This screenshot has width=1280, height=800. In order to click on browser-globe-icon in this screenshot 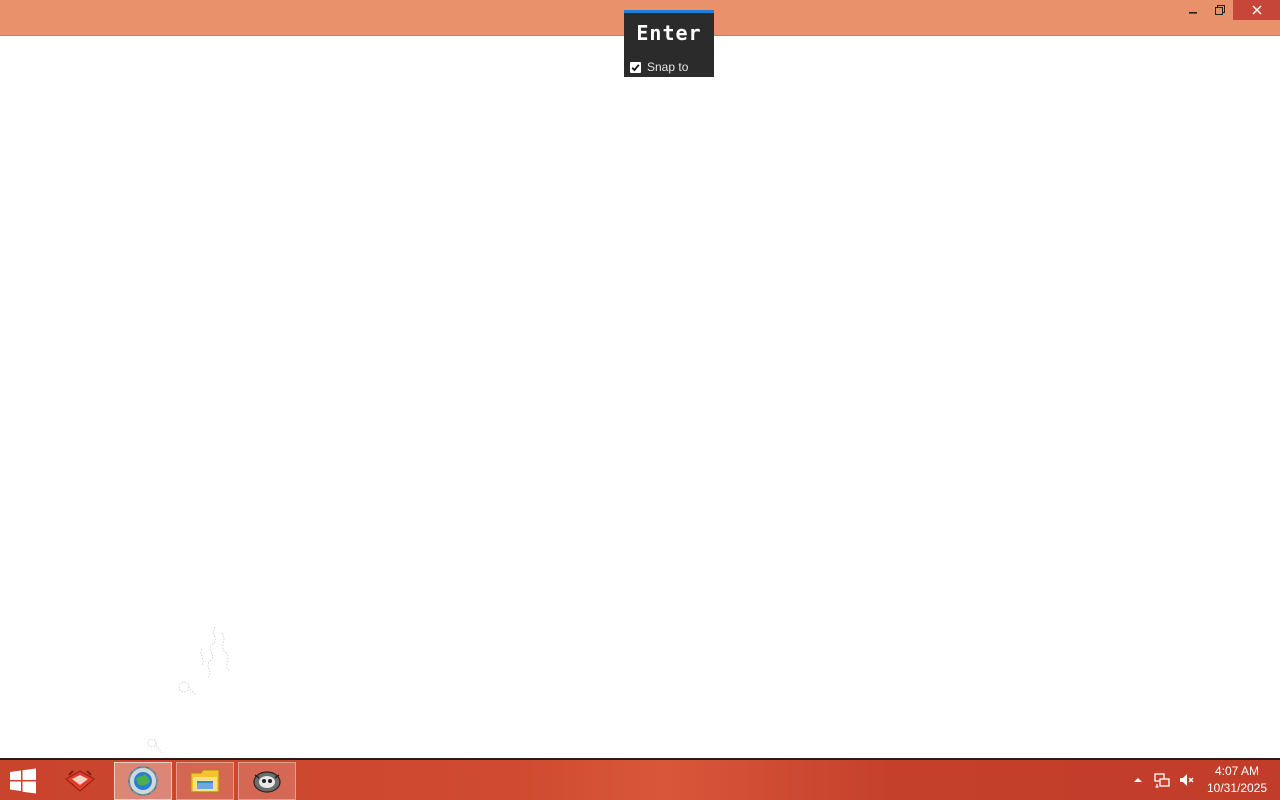, I will do `click(143, 781)`.